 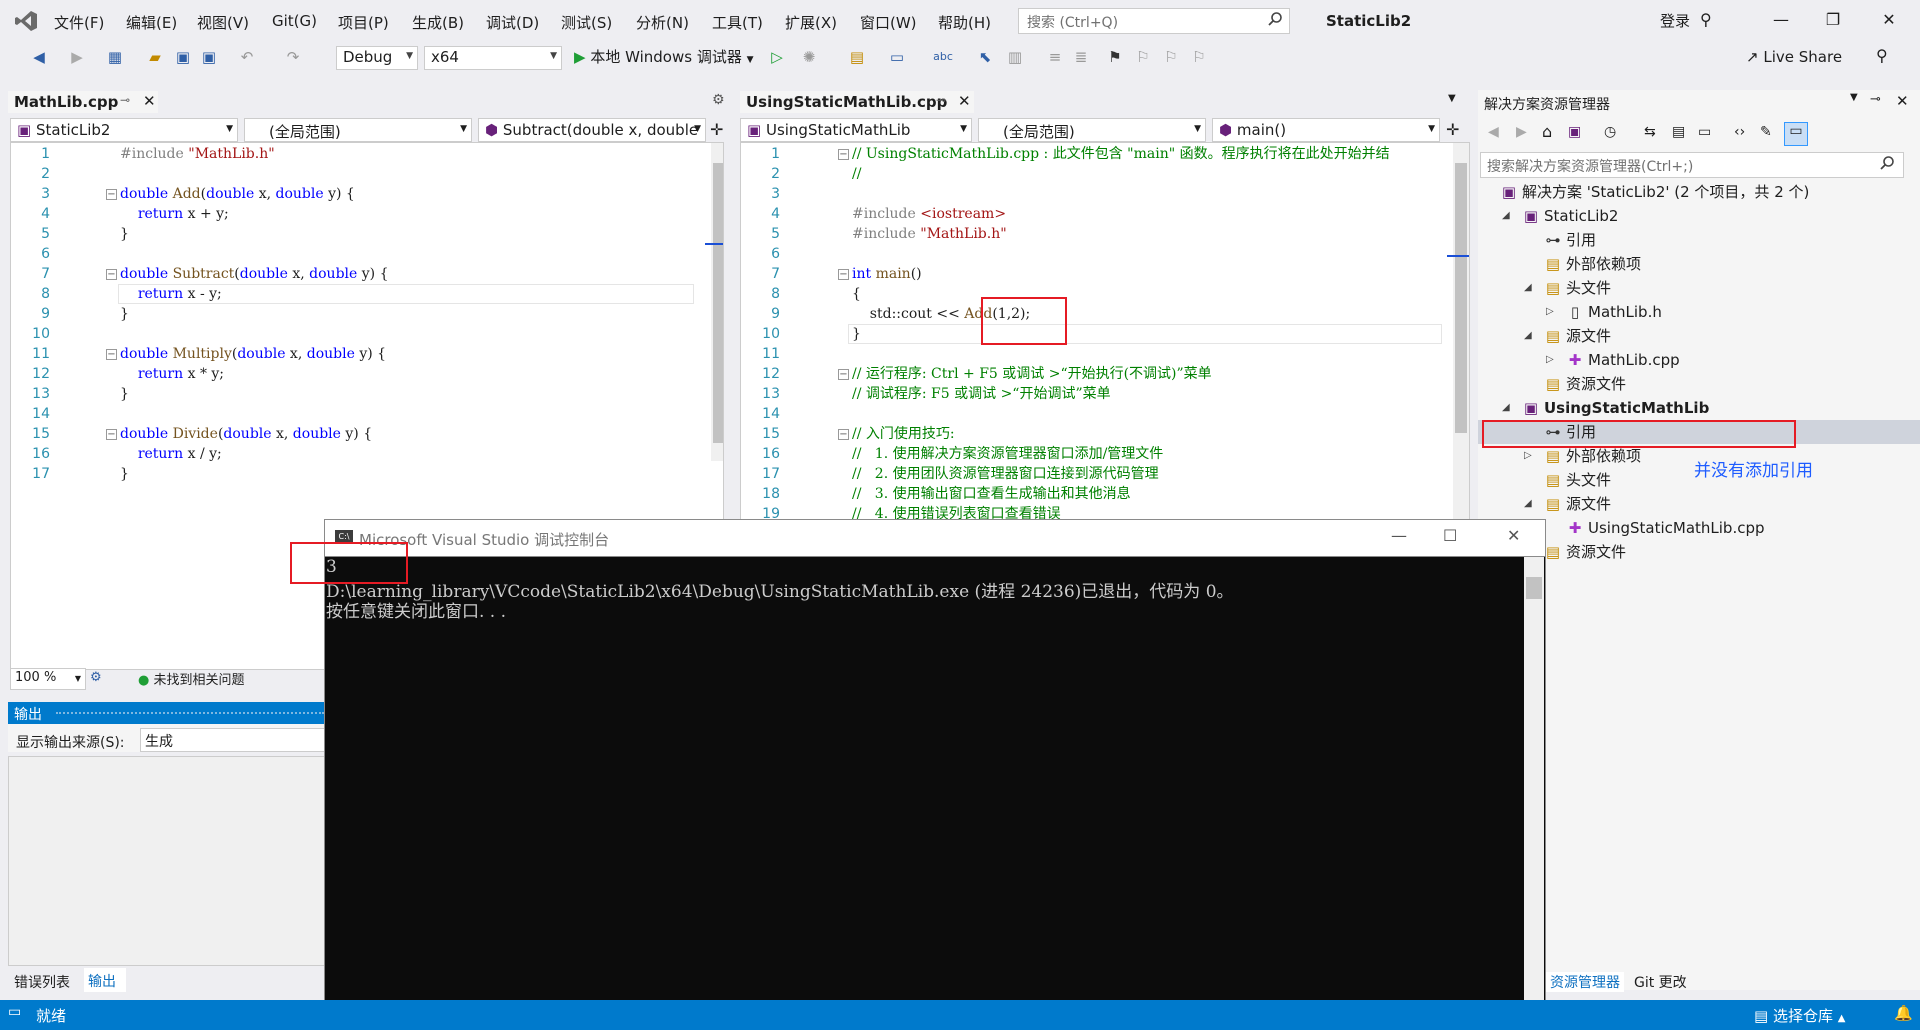 What do you see at coordinates (1007, 454) in the screenshot?
I see `code-line: // 1. 使用解决方案资源管理器窗口添加/管理文件` at bounding box center [1007, 454].